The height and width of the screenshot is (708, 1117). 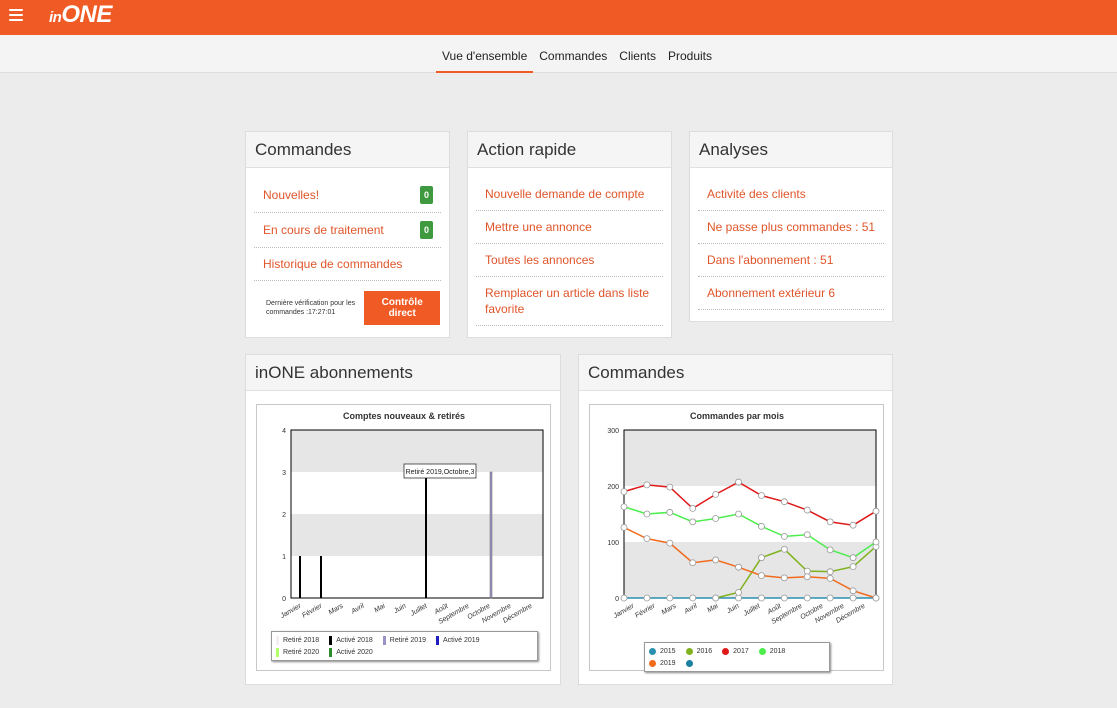 What do you see at coordinates (347, 195) in the screenshot?
I see `new-orders-link: Nouvelles! 0` at bounding box center [347, 195].